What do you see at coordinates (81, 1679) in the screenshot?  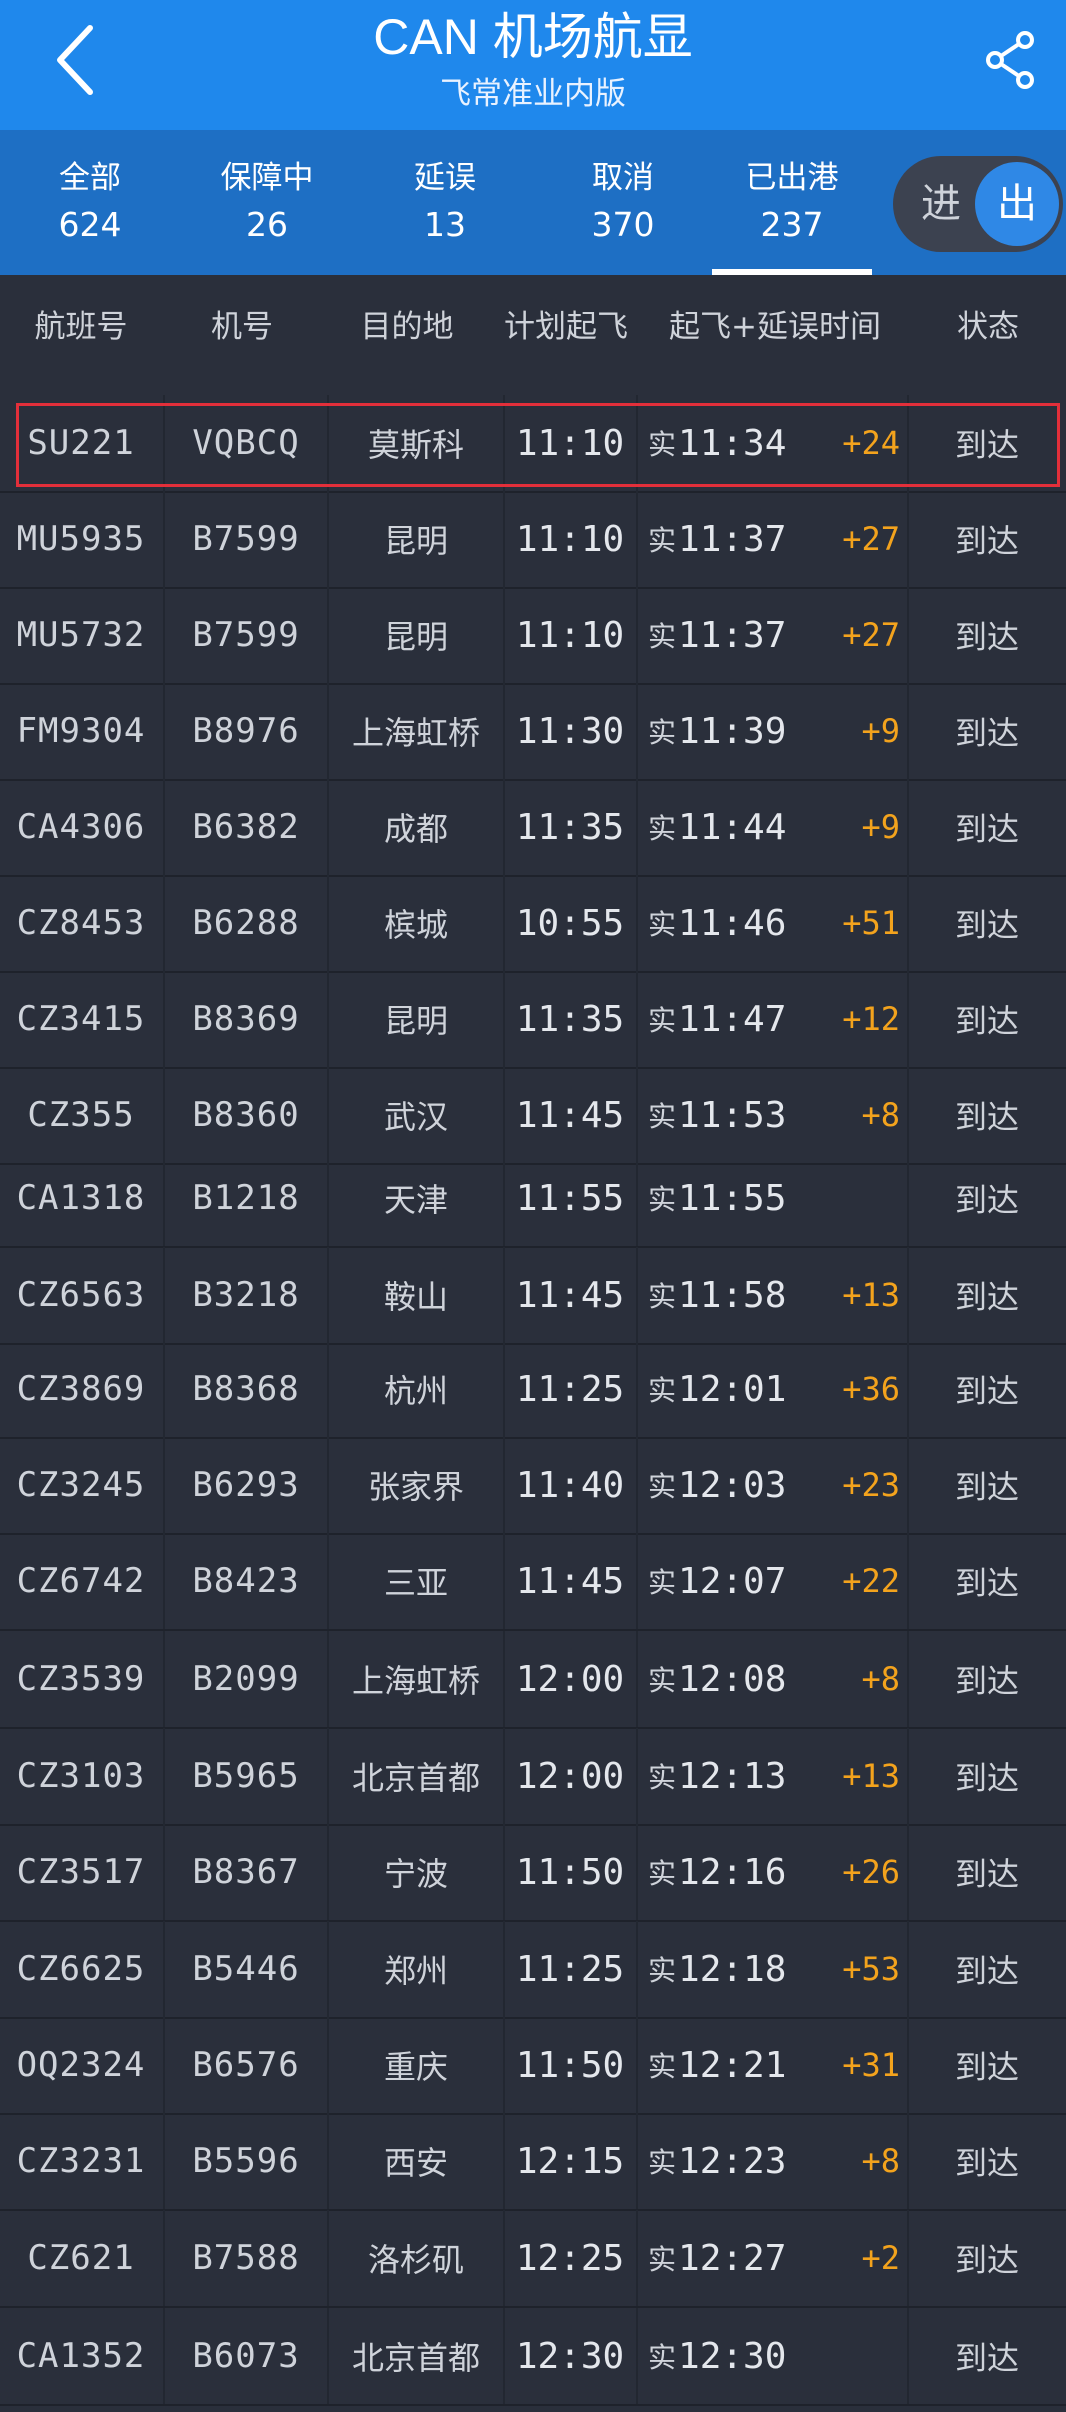 I see `flight-number: CZ3539` at bounding box center [81, 1679].